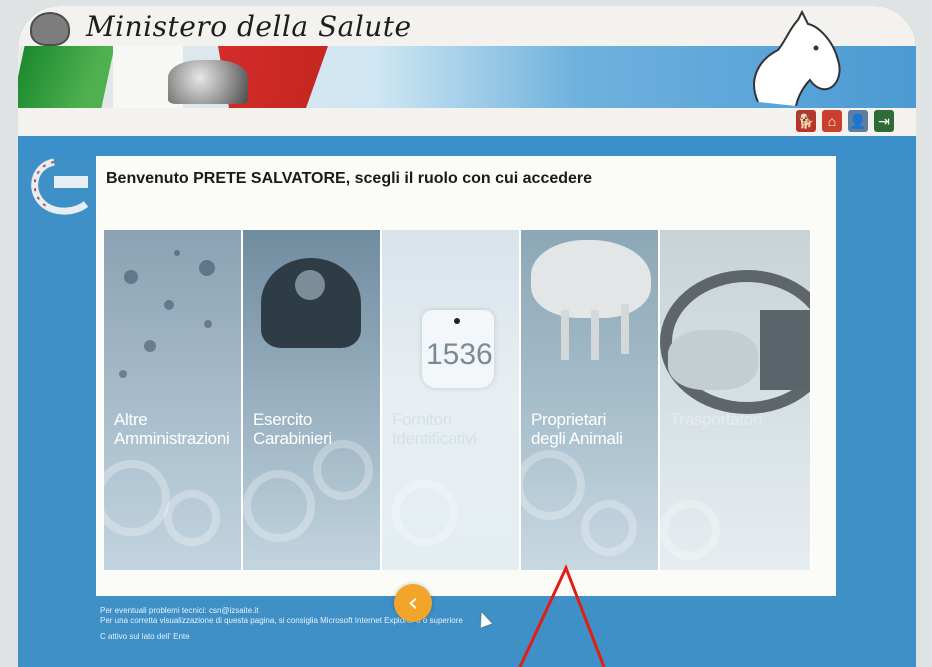 The image size is (932, 667). What do you see at coordinates (797, 58) in the screenshot?
I see `horse-icon` at bounding box center [797, 58].